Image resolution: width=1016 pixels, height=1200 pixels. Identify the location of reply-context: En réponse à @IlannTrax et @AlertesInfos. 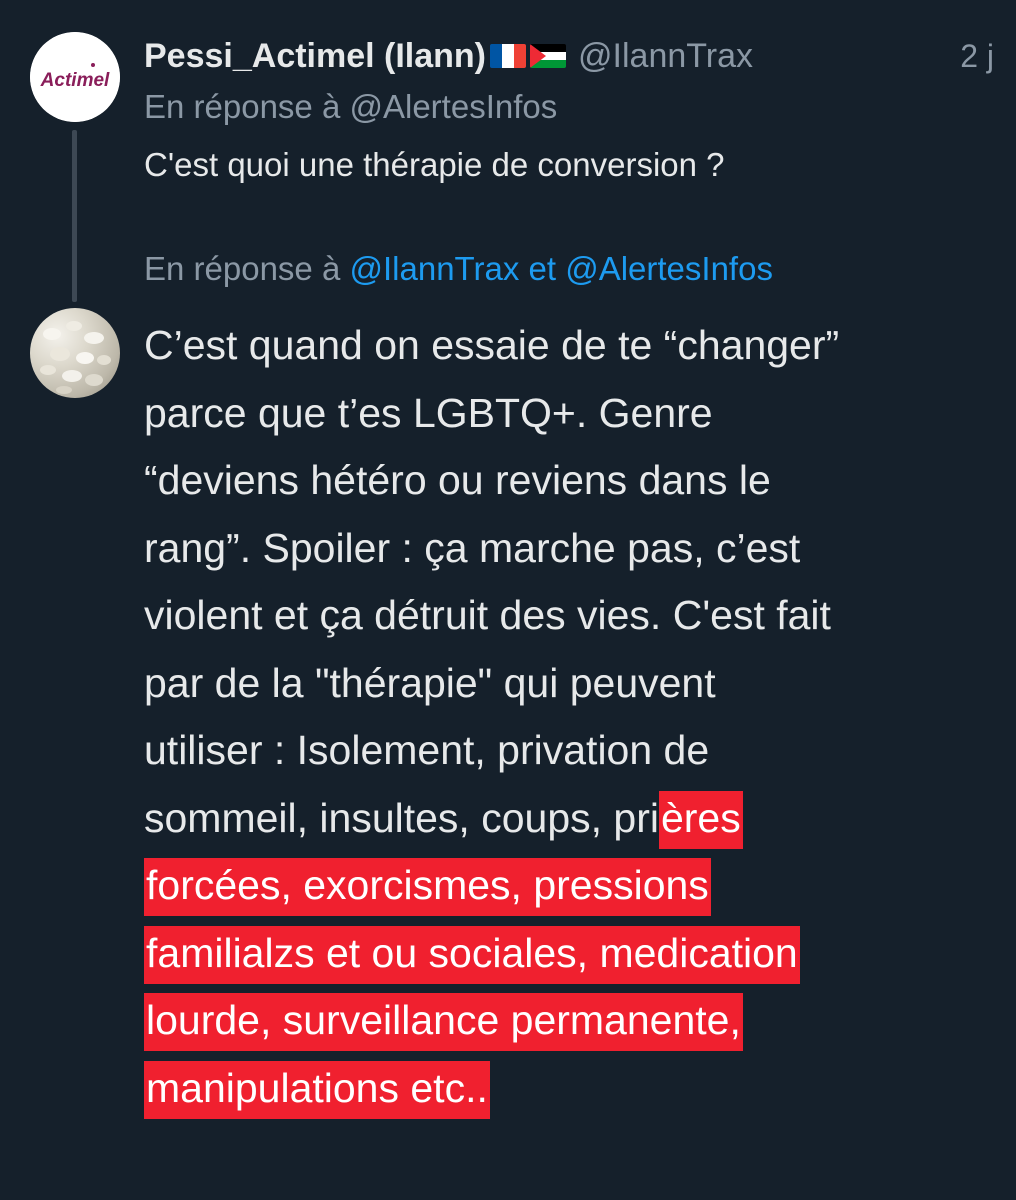
(458, 269).